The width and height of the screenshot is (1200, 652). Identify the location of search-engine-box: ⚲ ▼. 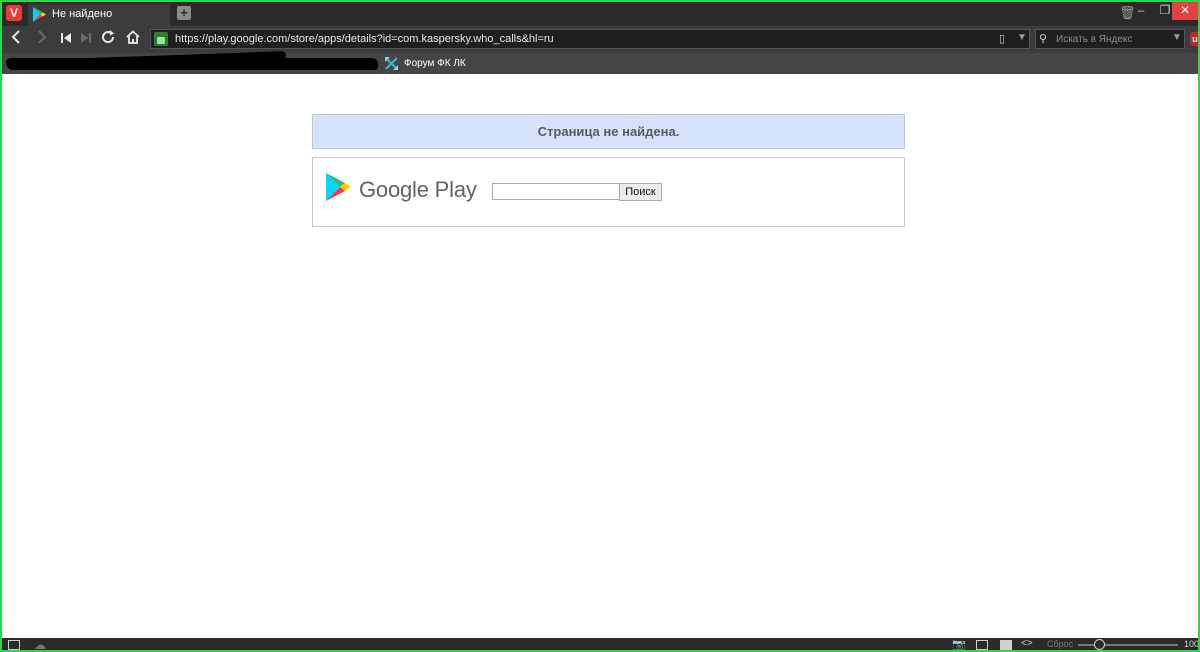
(1110, 39).